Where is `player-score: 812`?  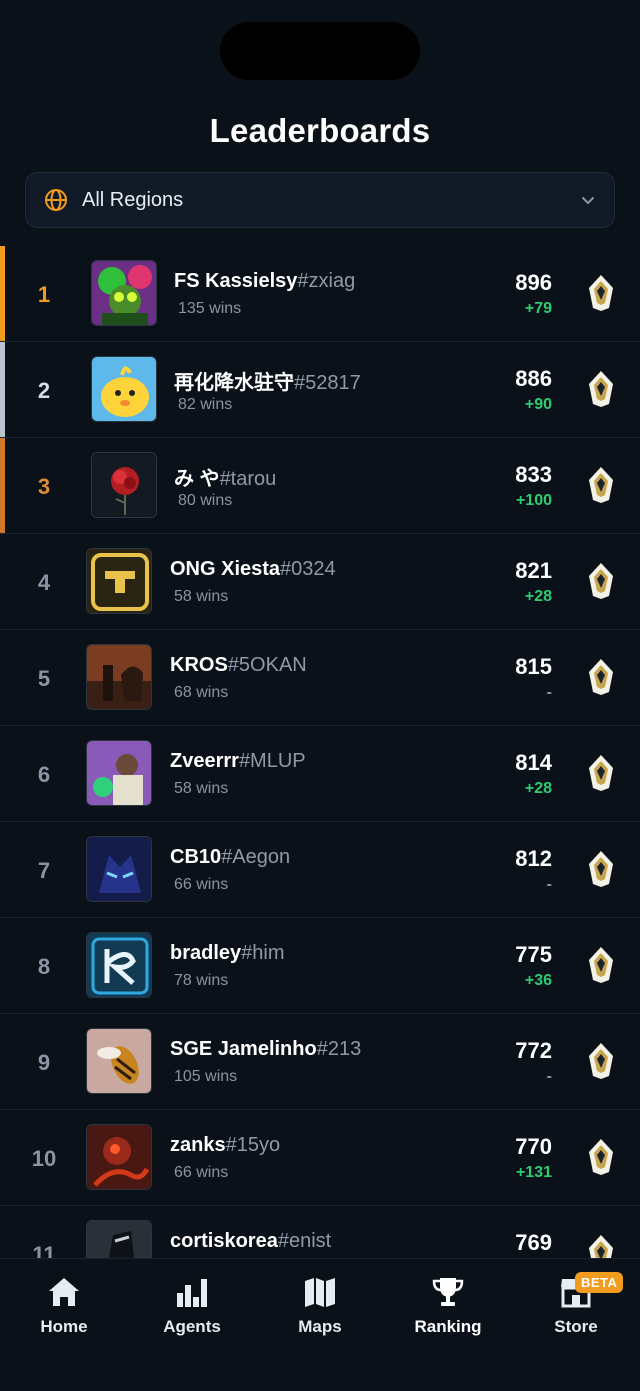
player-score: 812 is located at coordinates (533, 858).